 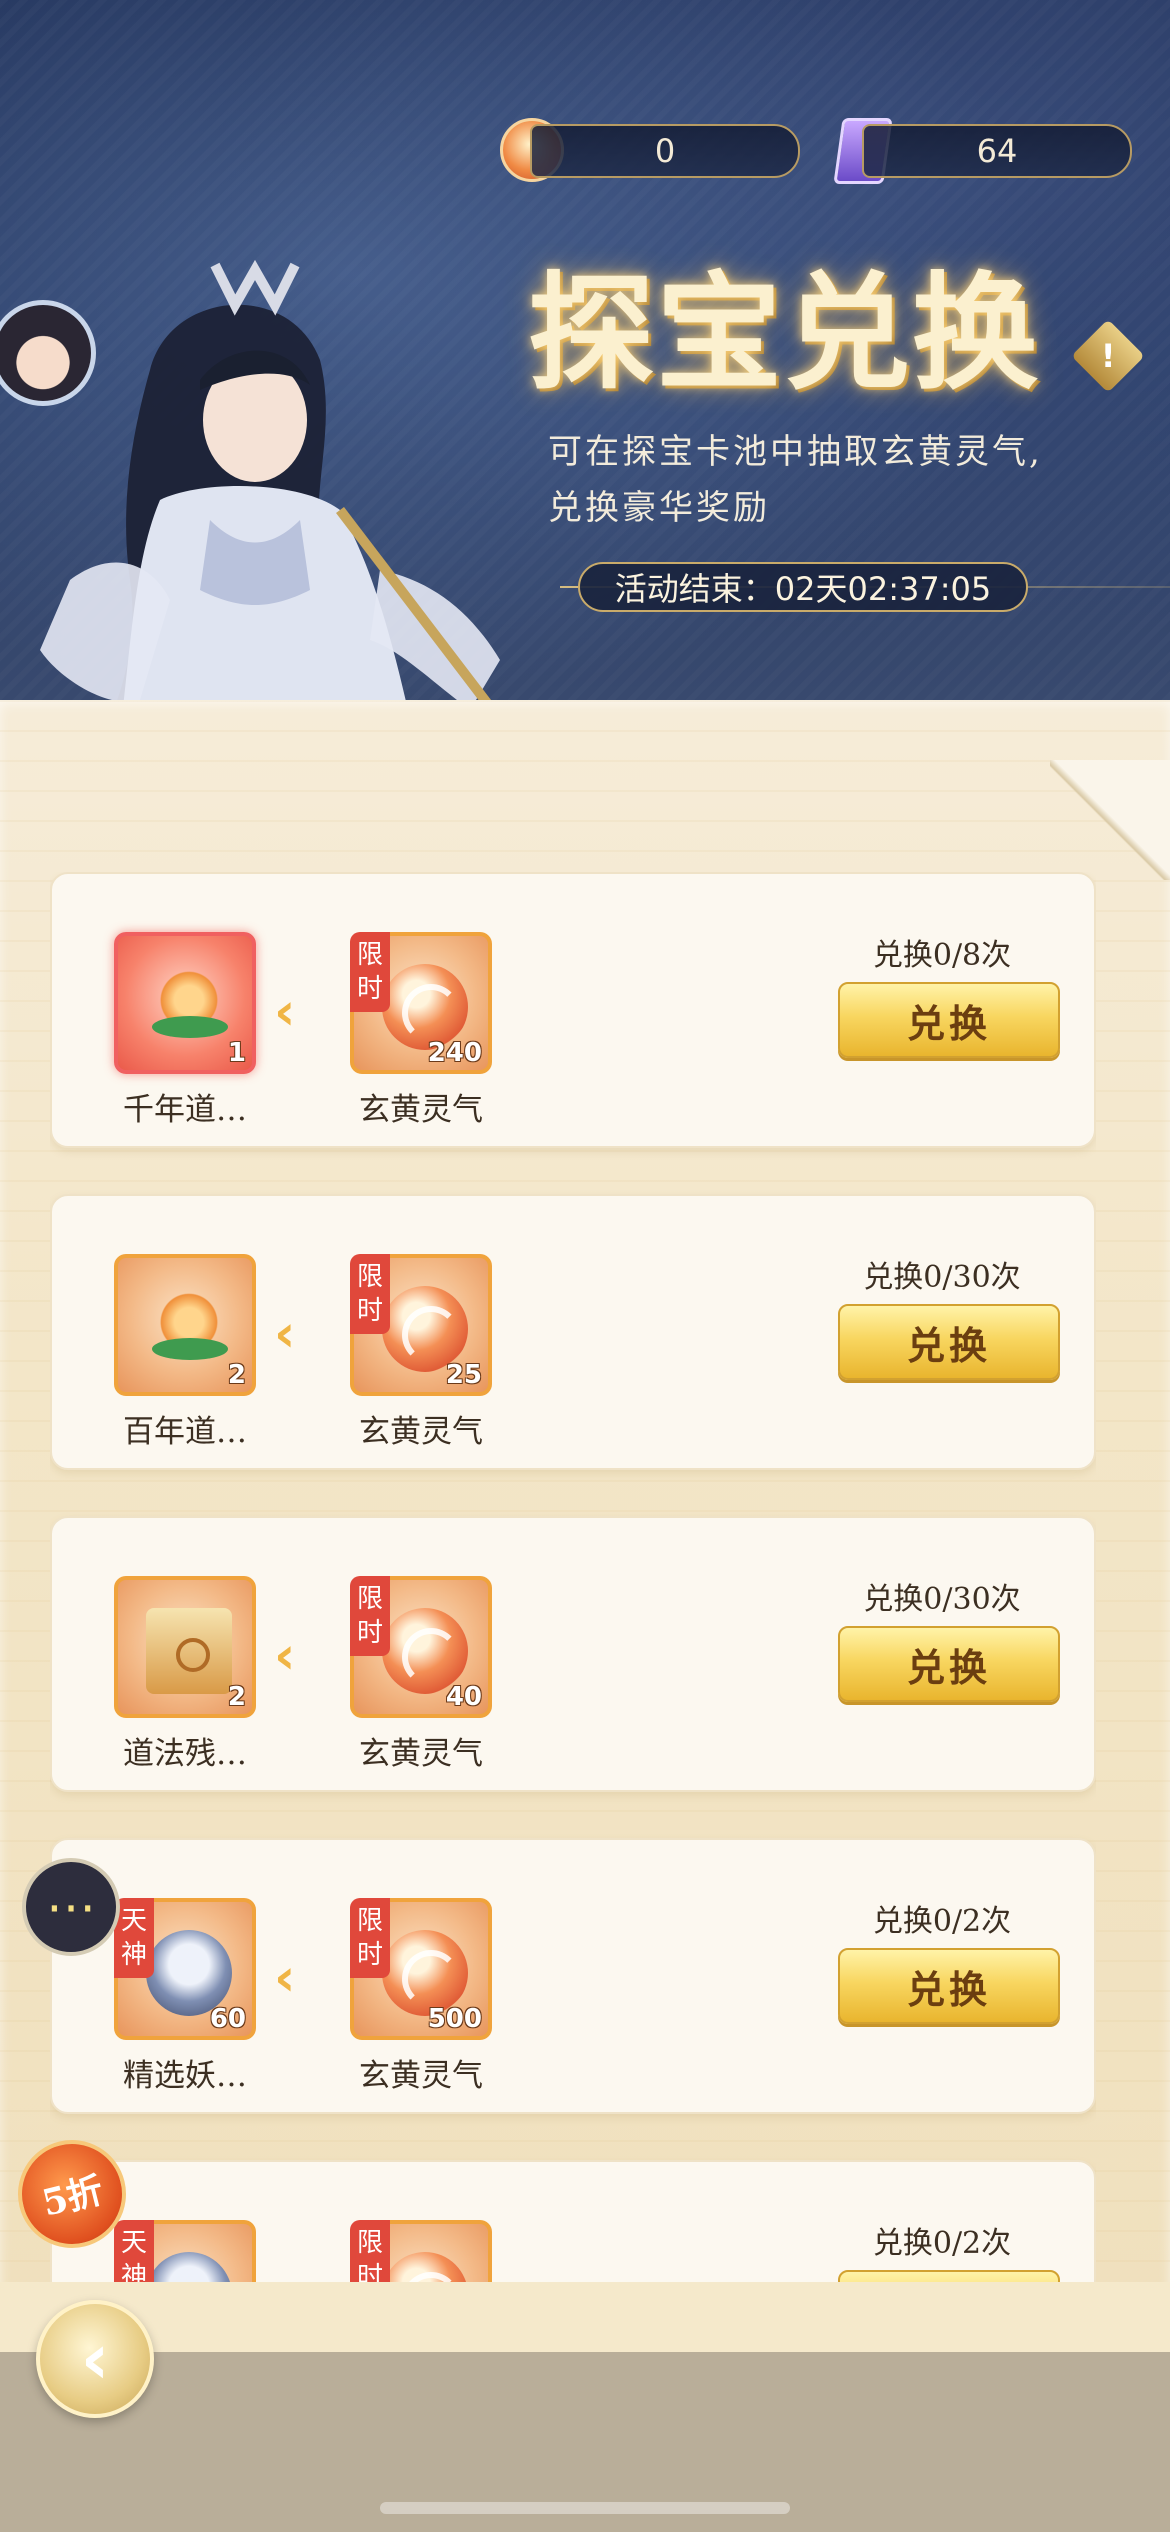 I want to click on reward-item: 天神 60, so click(x=185, y=1969).